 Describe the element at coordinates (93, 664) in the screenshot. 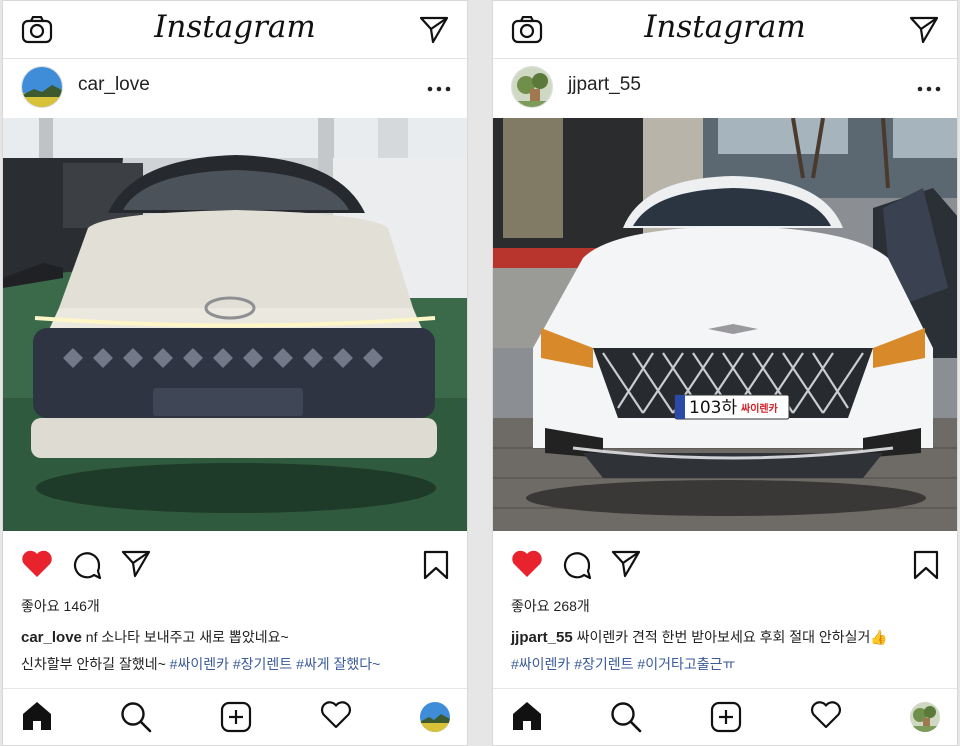

I see `caption-line-2: 신차할부 안하길 잘했네~` at that location.